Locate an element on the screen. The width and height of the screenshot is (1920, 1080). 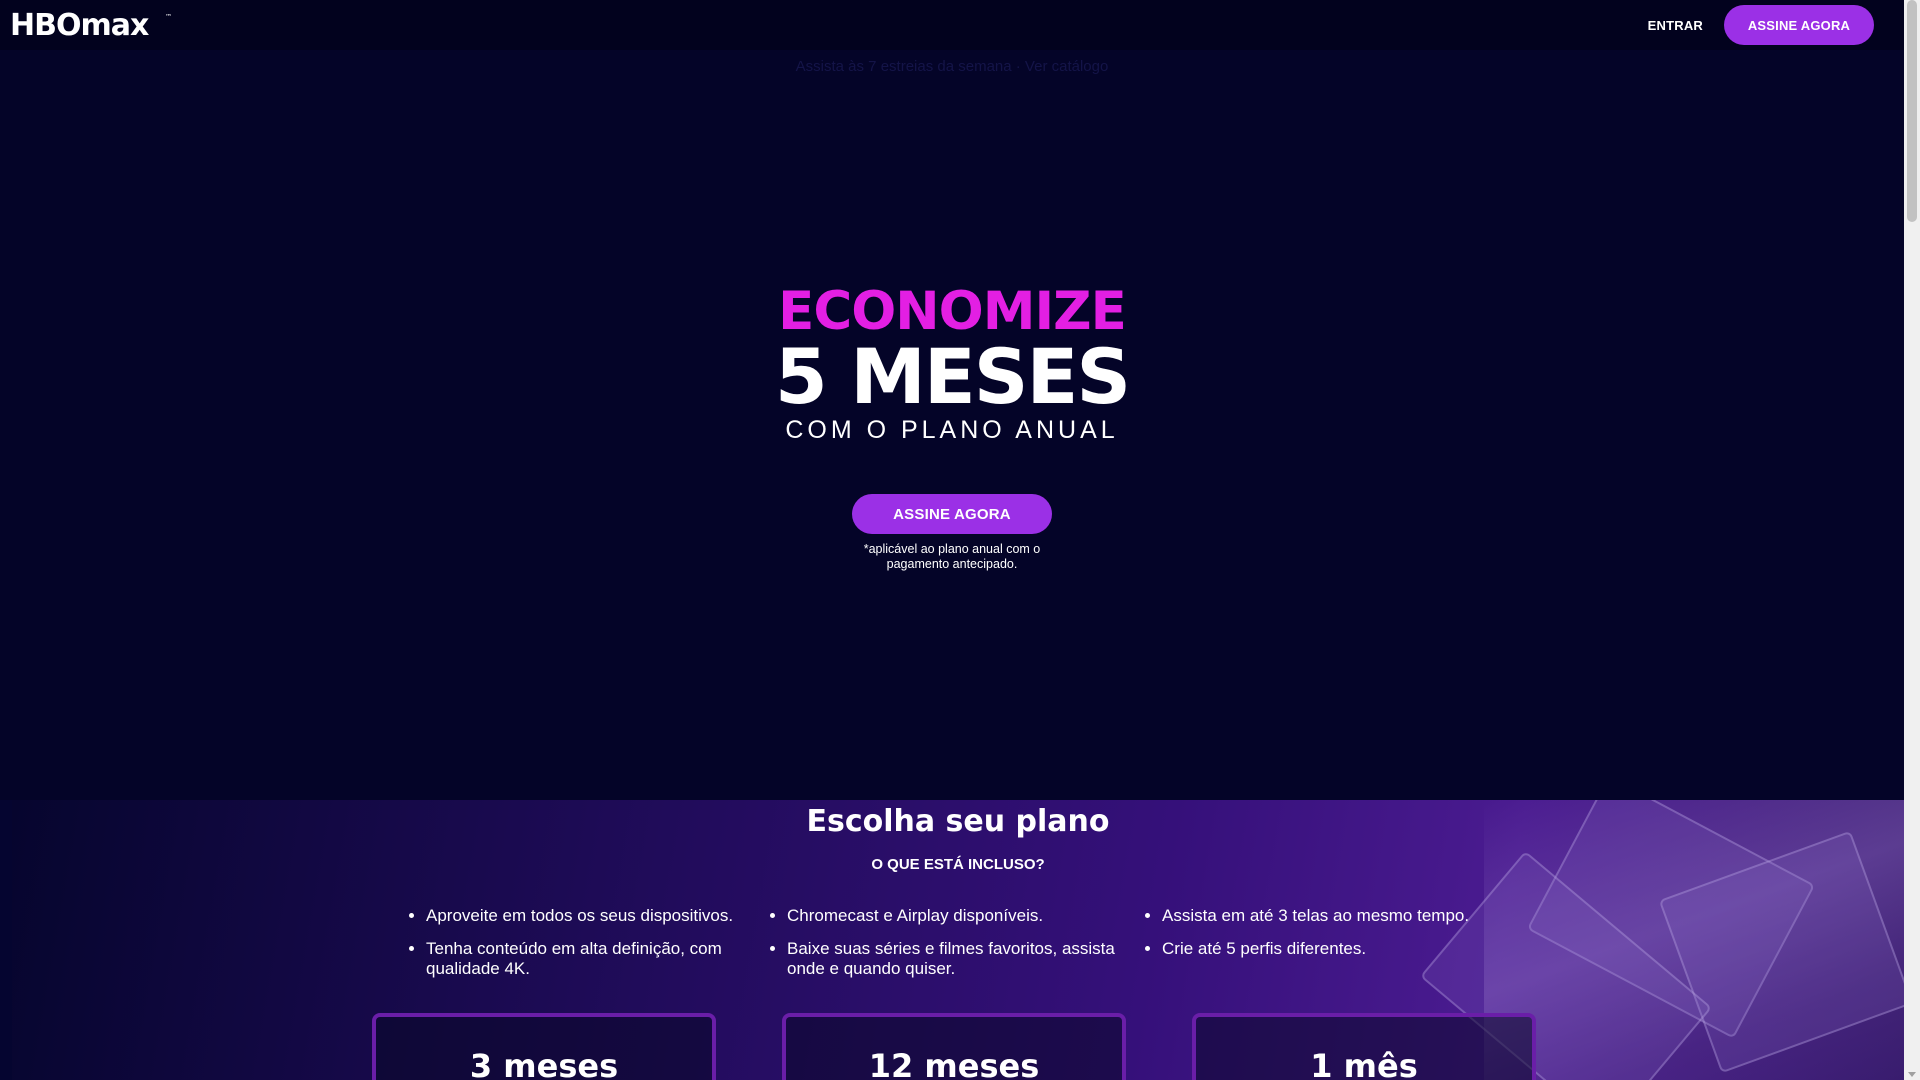
plan-card-12-months: 12 meses is located at coordinates (954, 1046).